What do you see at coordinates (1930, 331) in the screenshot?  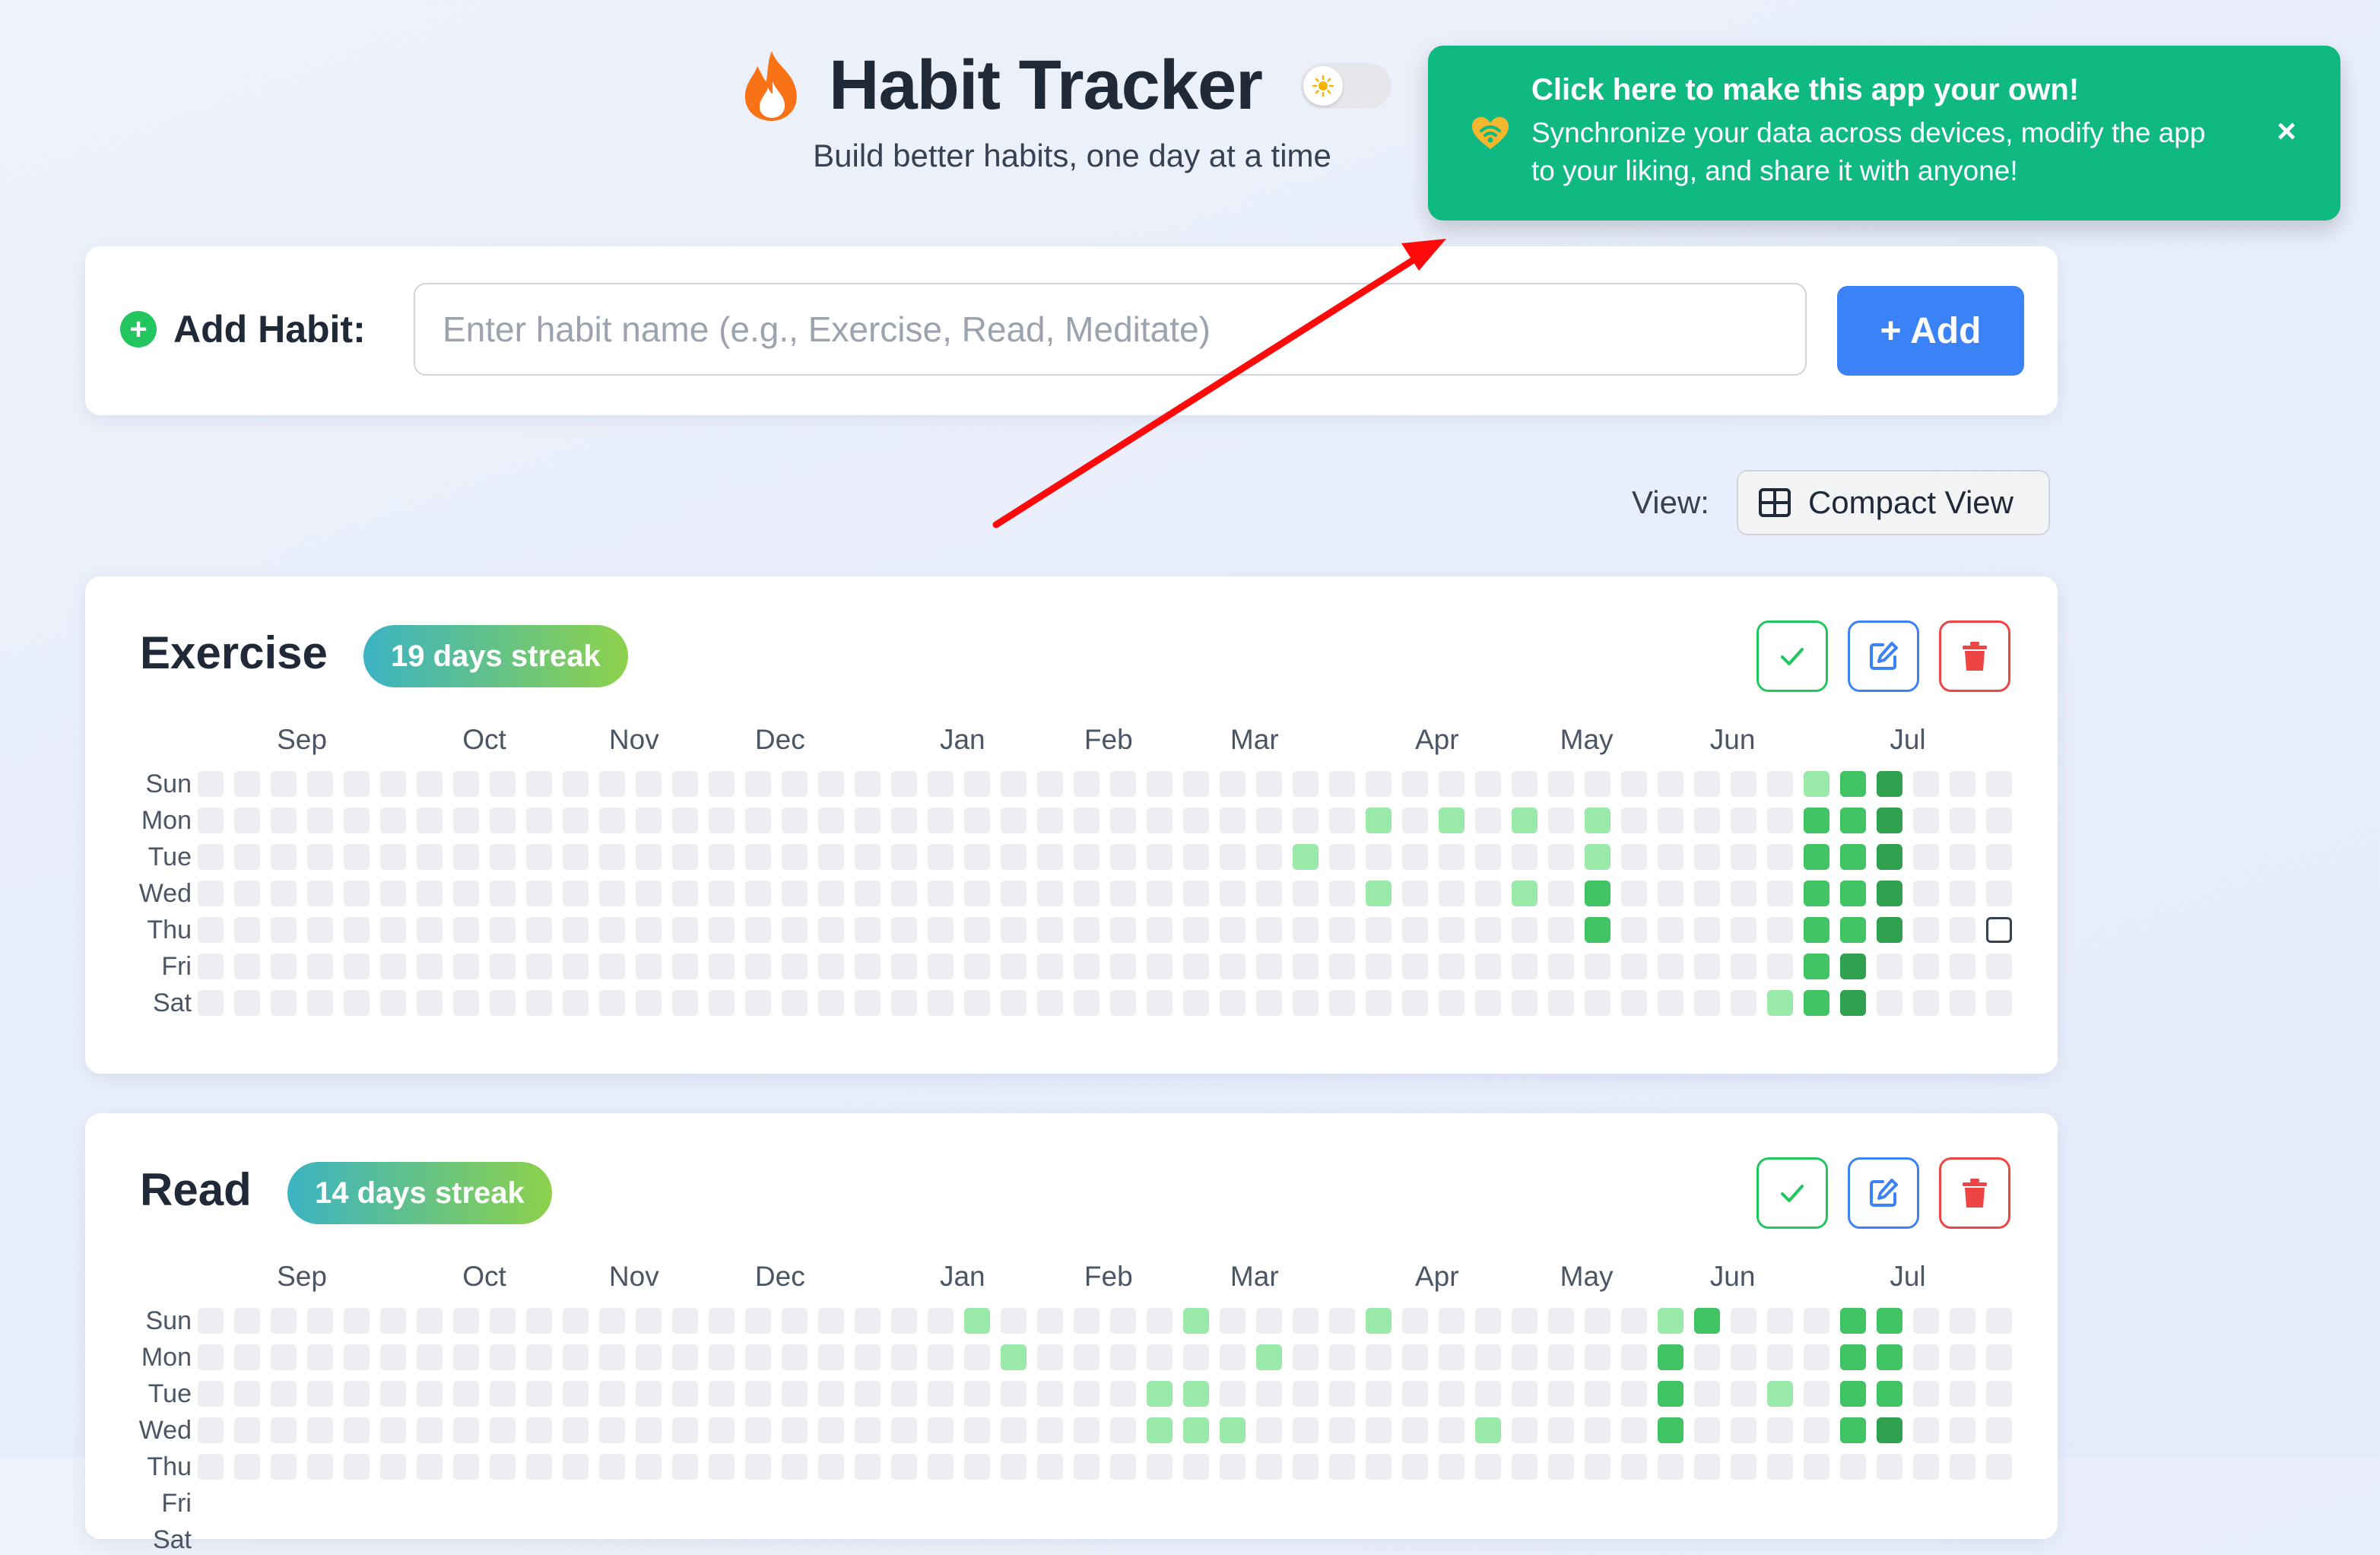 I see `add-habit-button: + Add` at bounding box center [1930, 331].